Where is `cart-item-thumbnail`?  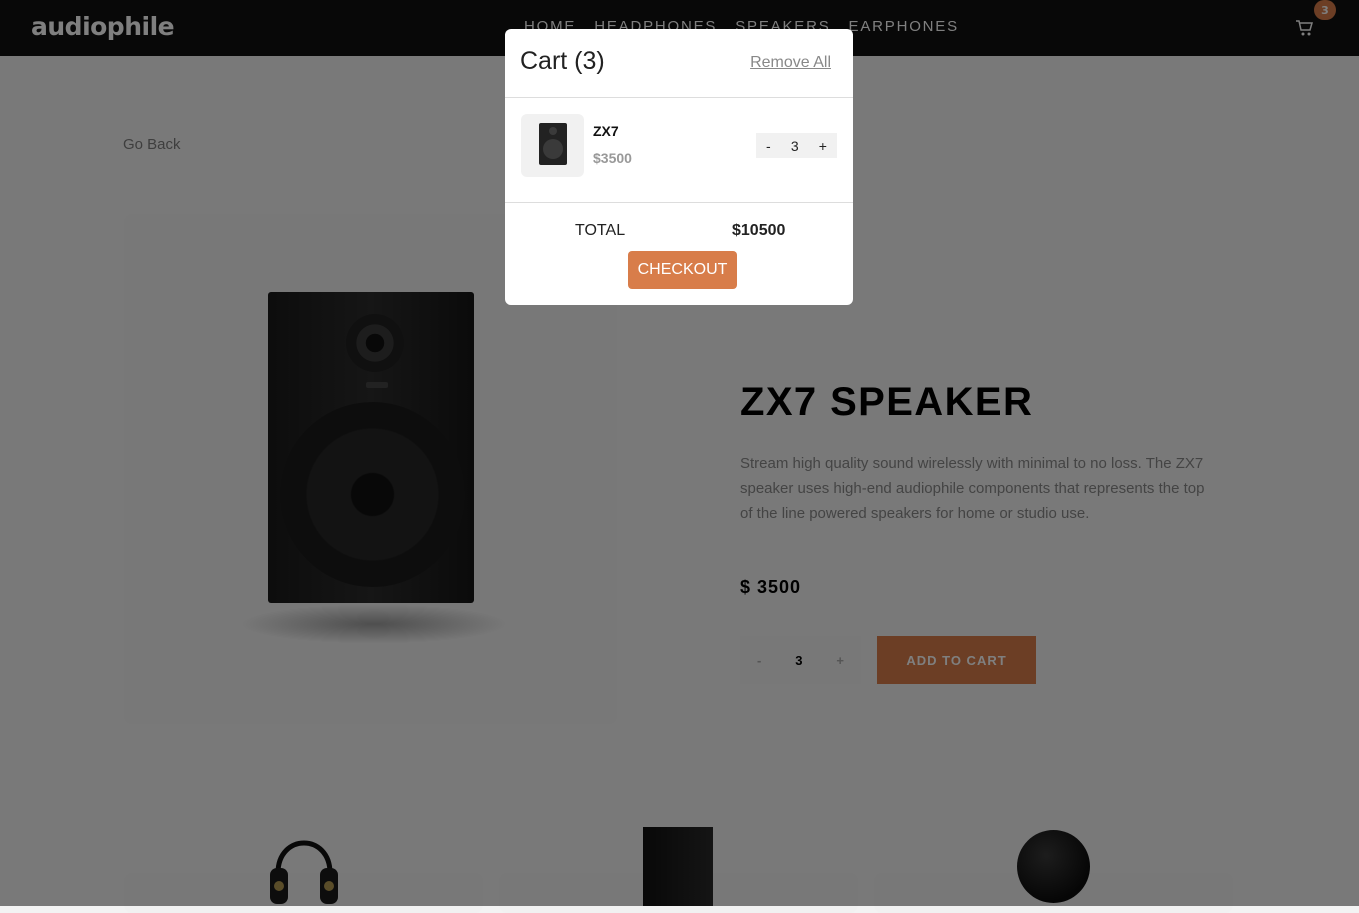
cart-item-thumbnail is located at coordinates (552, 145).